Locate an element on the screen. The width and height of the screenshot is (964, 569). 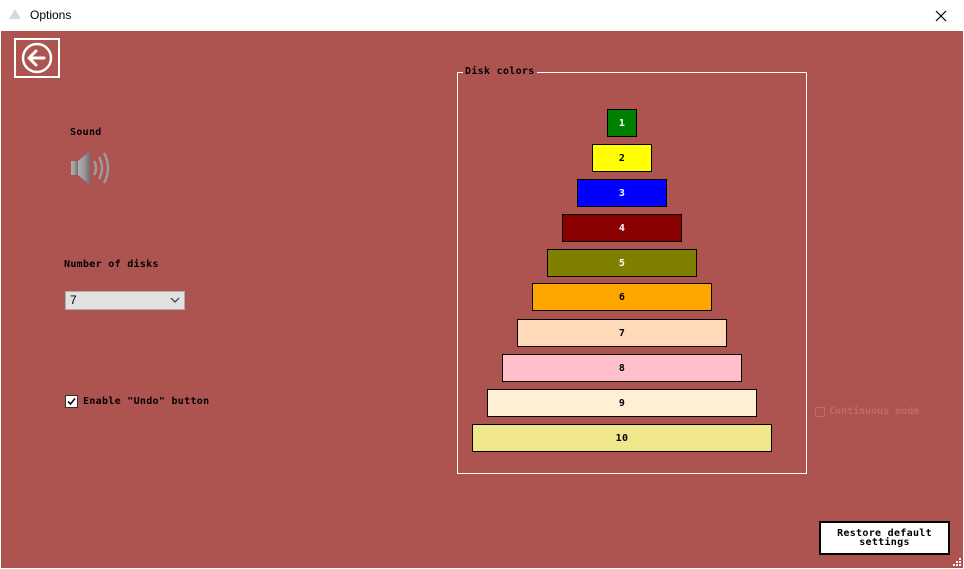
restore-default-settings-label: Restore default settings is located at coordinates (884, 538).